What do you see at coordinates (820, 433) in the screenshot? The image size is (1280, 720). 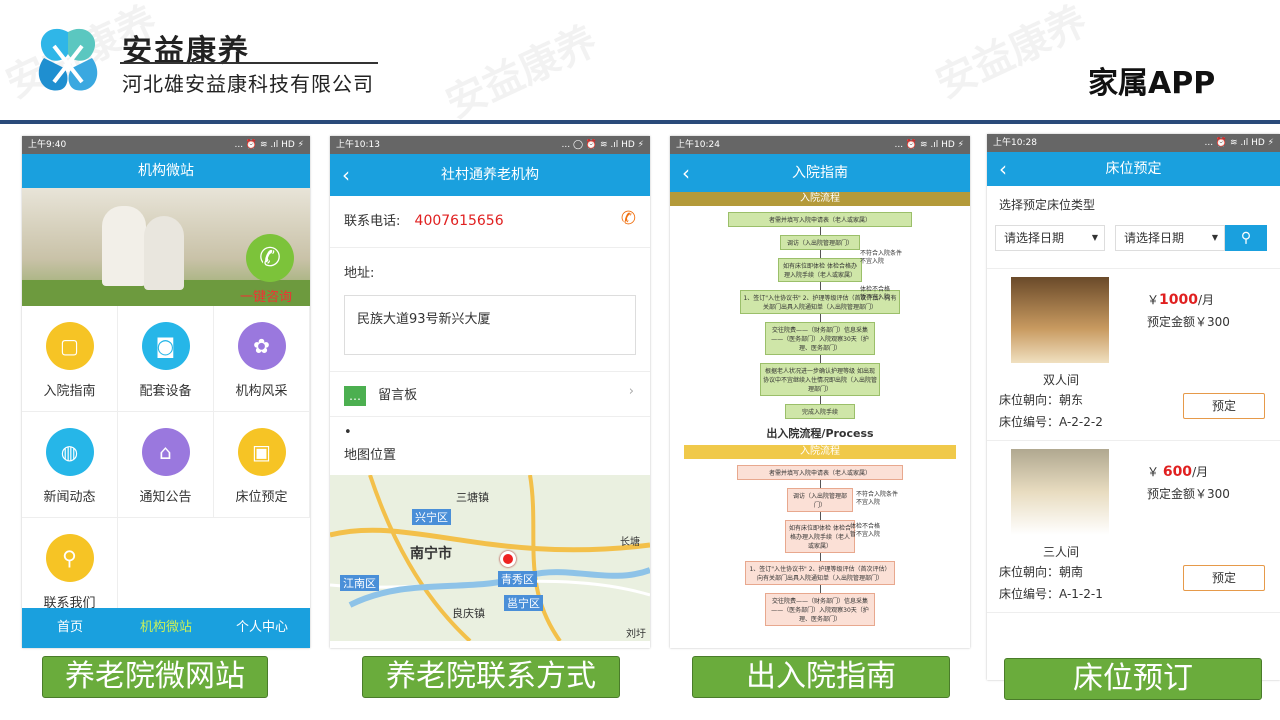 I see `process-title: 出入院流程/Process` at bounding box center [820, 433].